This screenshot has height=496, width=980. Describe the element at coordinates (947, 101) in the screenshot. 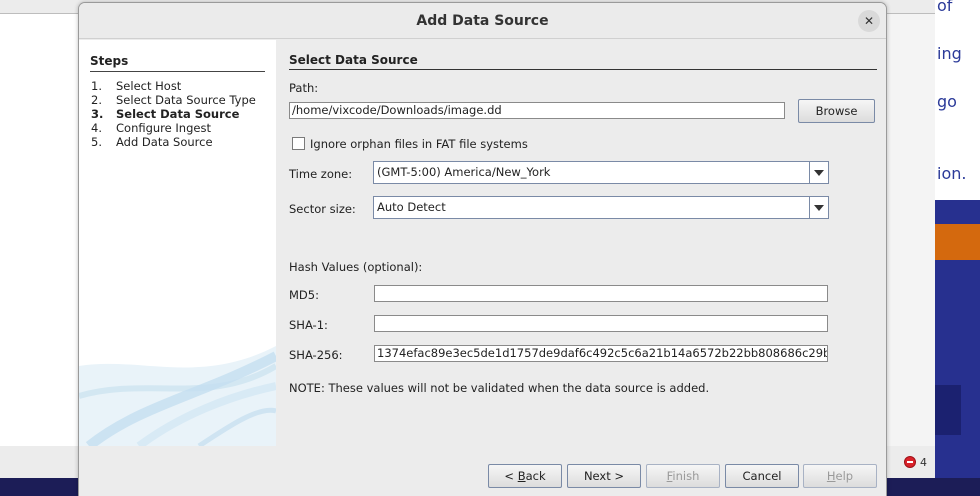

I see `background-text-fragment: go` at that location.